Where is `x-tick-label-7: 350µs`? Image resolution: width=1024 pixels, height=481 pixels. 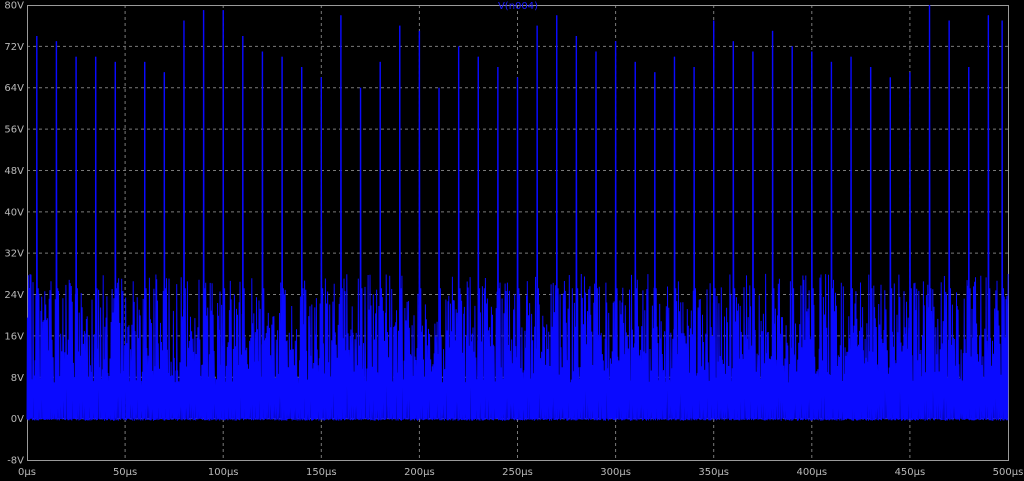 x-tick-label-7: 350µs is located at coordinates (713, 472).